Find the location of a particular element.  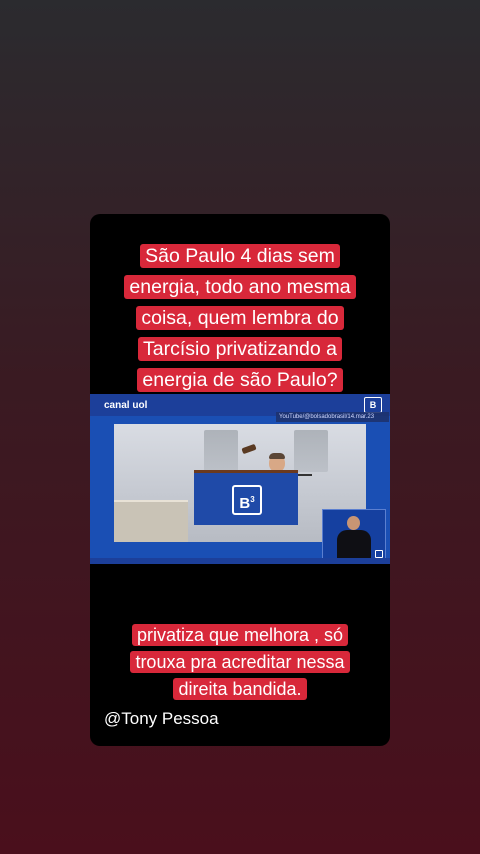

caption-line: direita bandida. is located at coordinates (240, 689).